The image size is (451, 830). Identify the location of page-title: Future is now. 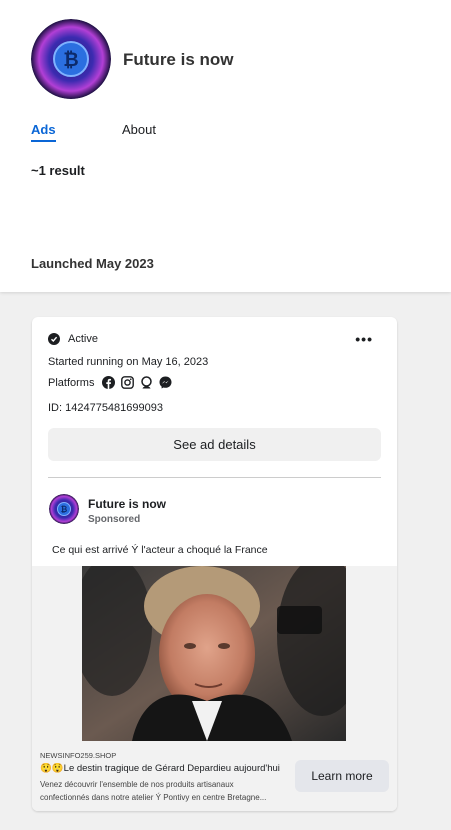
(178, 59).